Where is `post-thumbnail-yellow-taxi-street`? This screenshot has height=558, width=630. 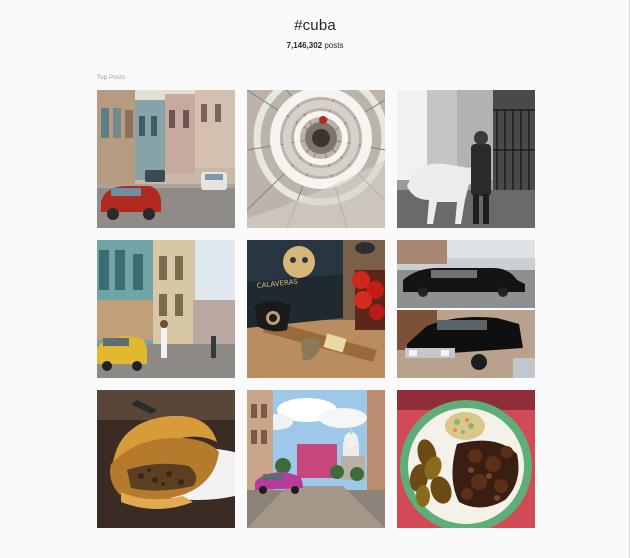 post-thumbnail-yellow-taxi-street is located at coordinates (166, 309).